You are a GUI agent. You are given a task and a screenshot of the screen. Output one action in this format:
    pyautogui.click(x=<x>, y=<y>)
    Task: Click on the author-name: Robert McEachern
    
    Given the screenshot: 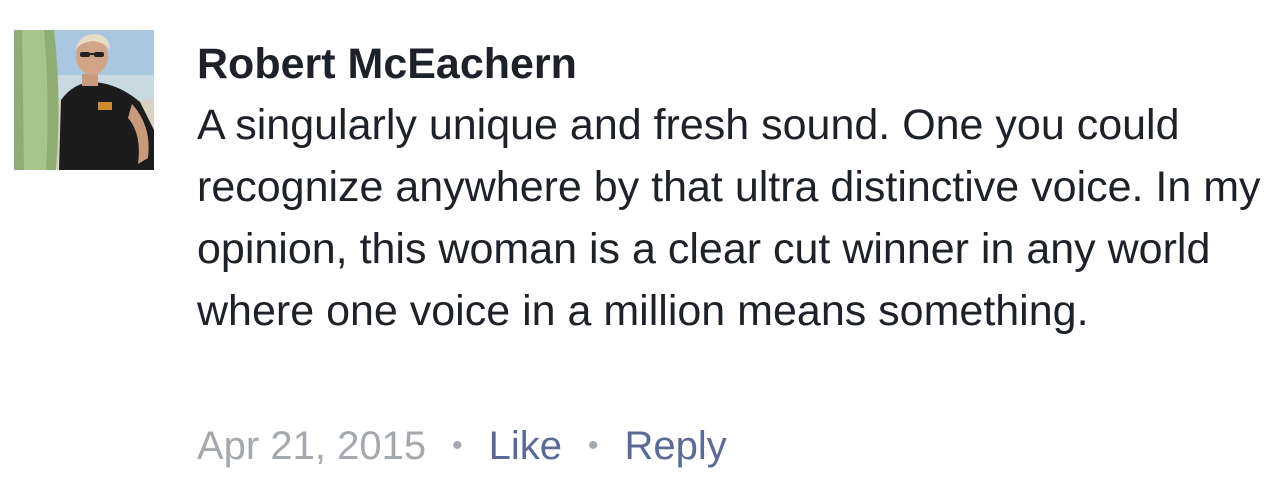 What is the action you would take?
    pyautogui.click(x=737, y=64)
    